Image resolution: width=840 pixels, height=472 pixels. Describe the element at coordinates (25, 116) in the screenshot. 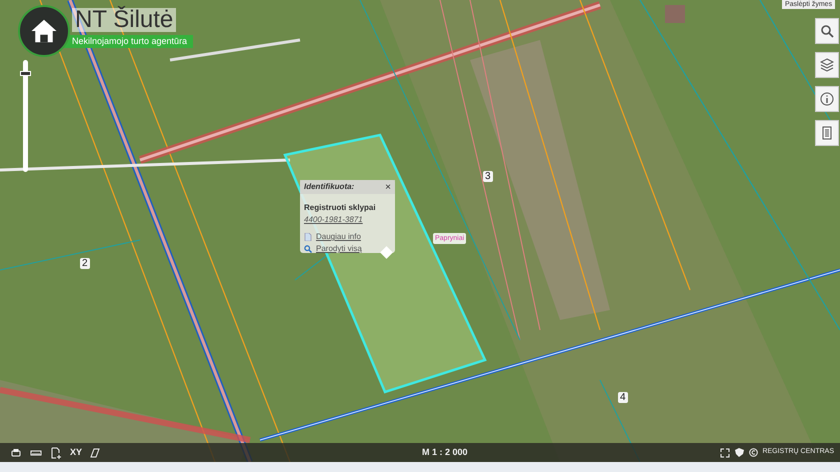

I see `zoom-slider` at that location.